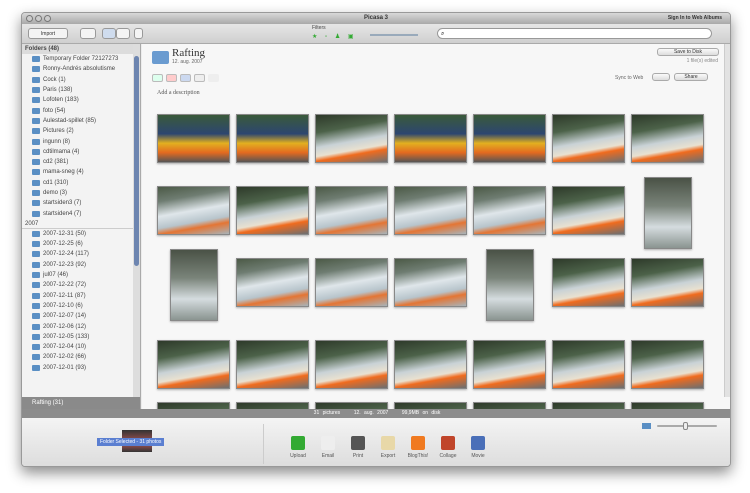 The height and width of the screenshot is (493, 750). Describe the element at coordinates (81, 162) in the screenshot. I see `sidebar-folder-item: cd2 (381)` at that location.